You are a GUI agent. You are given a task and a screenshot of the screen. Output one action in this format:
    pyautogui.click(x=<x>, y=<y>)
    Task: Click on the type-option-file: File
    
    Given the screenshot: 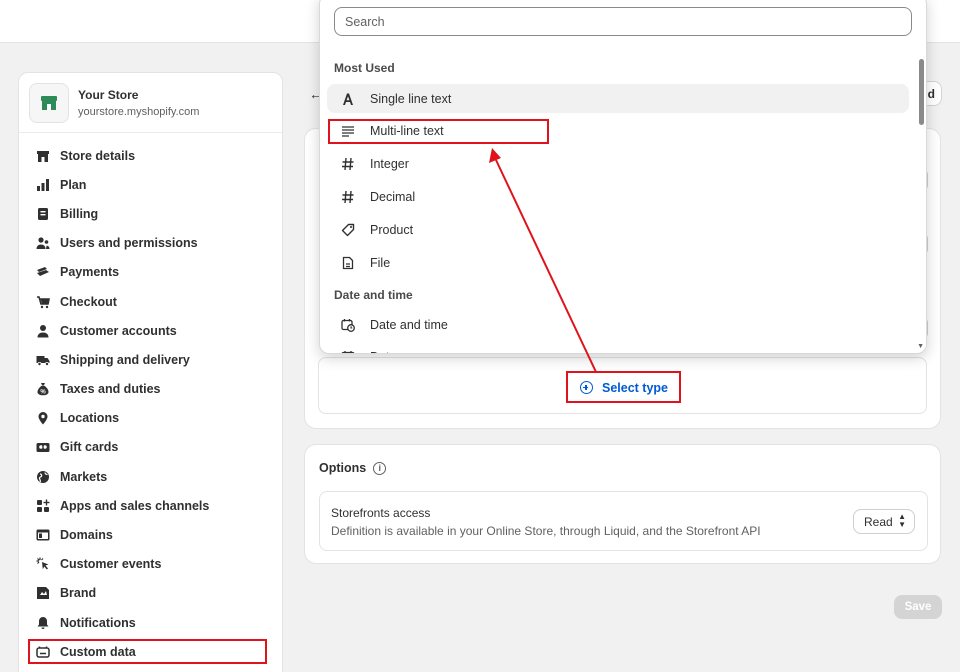 What is the action you would take?
    pyautogui.click(x=618, y=262)
    